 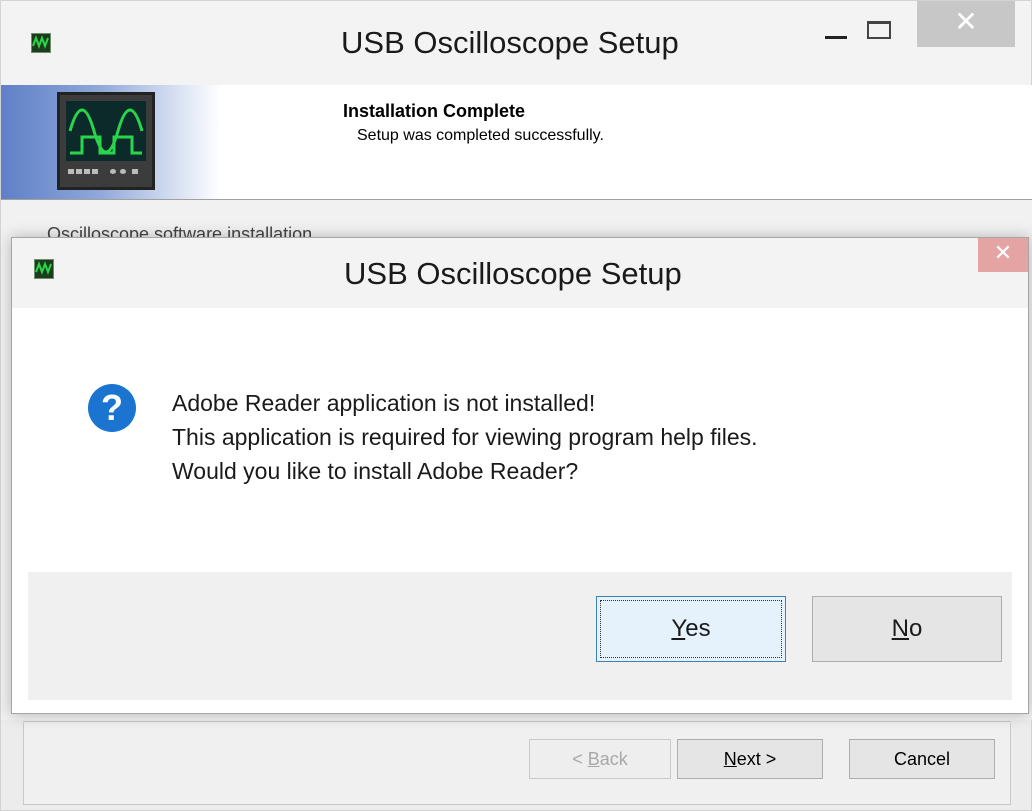 I want to click on dialog-titlebar: USB Oscilloscope Setup ✕, so click(x=520, y=273).